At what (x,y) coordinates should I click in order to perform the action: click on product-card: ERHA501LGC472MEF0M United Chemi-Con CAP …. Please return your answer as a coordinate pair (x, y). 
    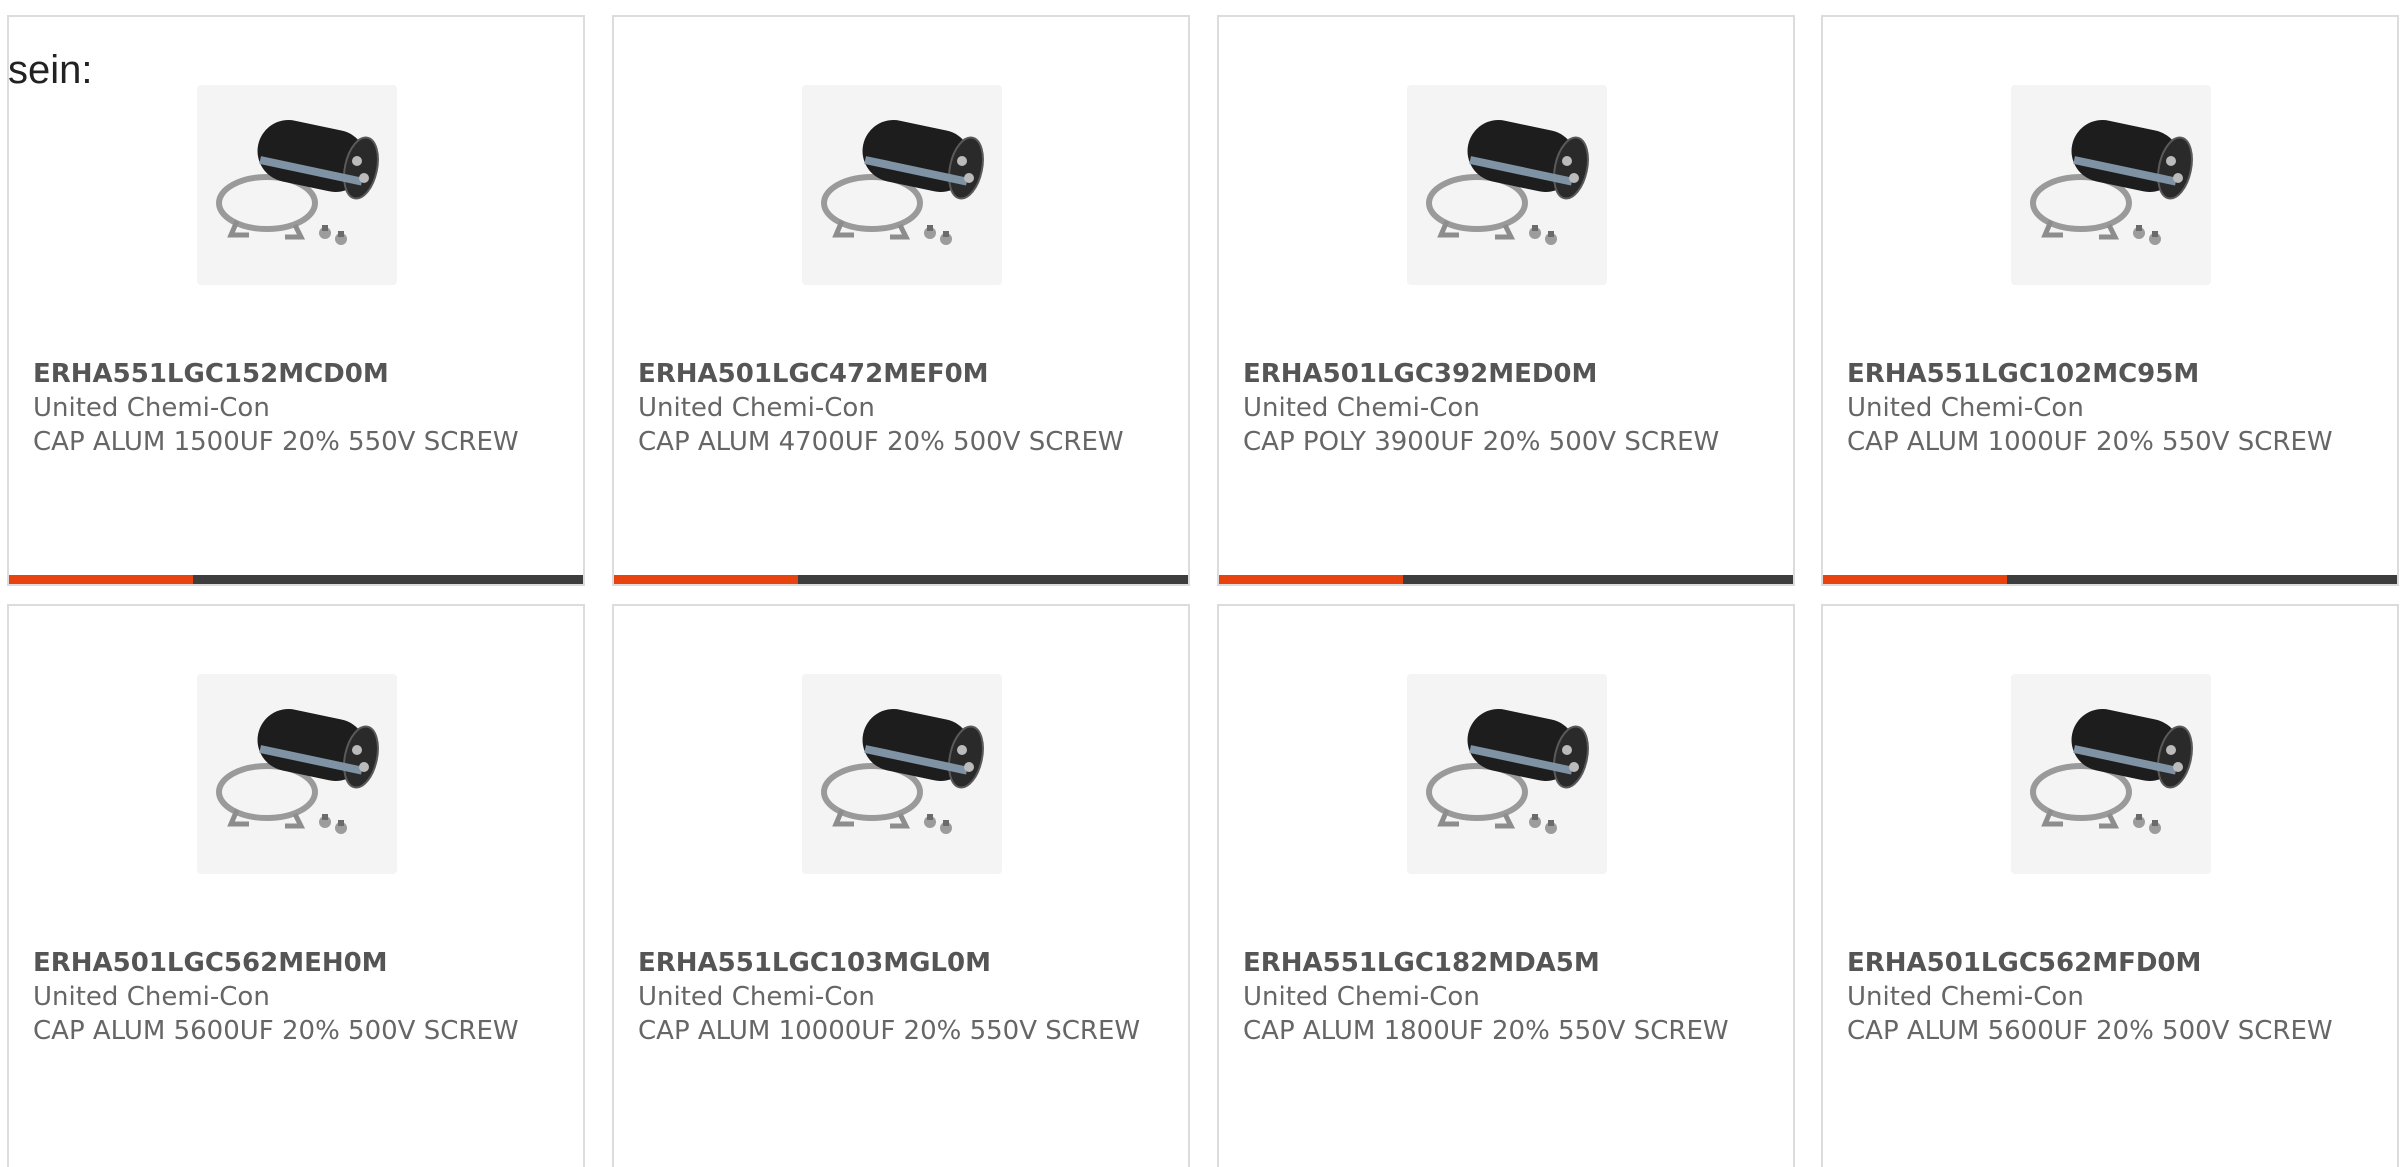
    Looking at the image, I should click on (901, 300).